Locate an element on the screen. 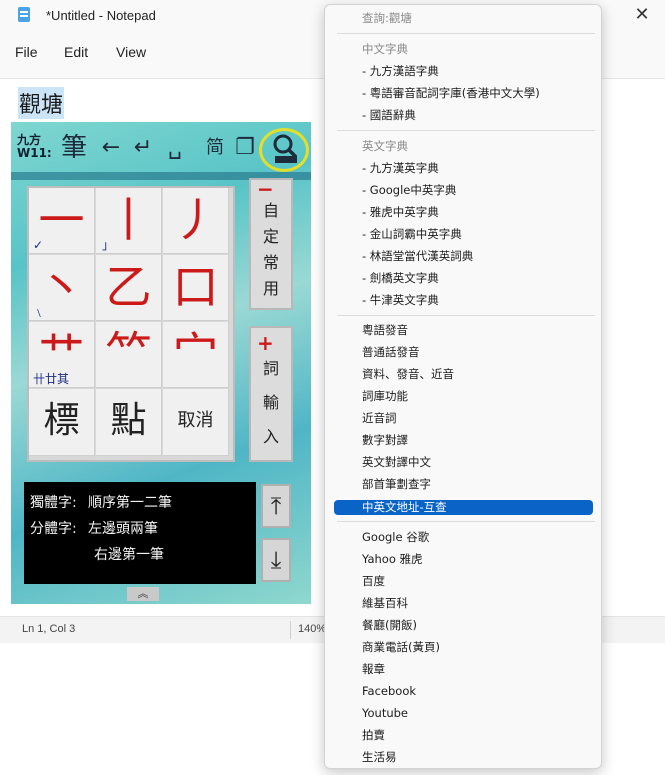 The height and width of the screenshot is (775, 665). menu-item-web: 餐廳(開飯) is located at coordinates (389, 625).